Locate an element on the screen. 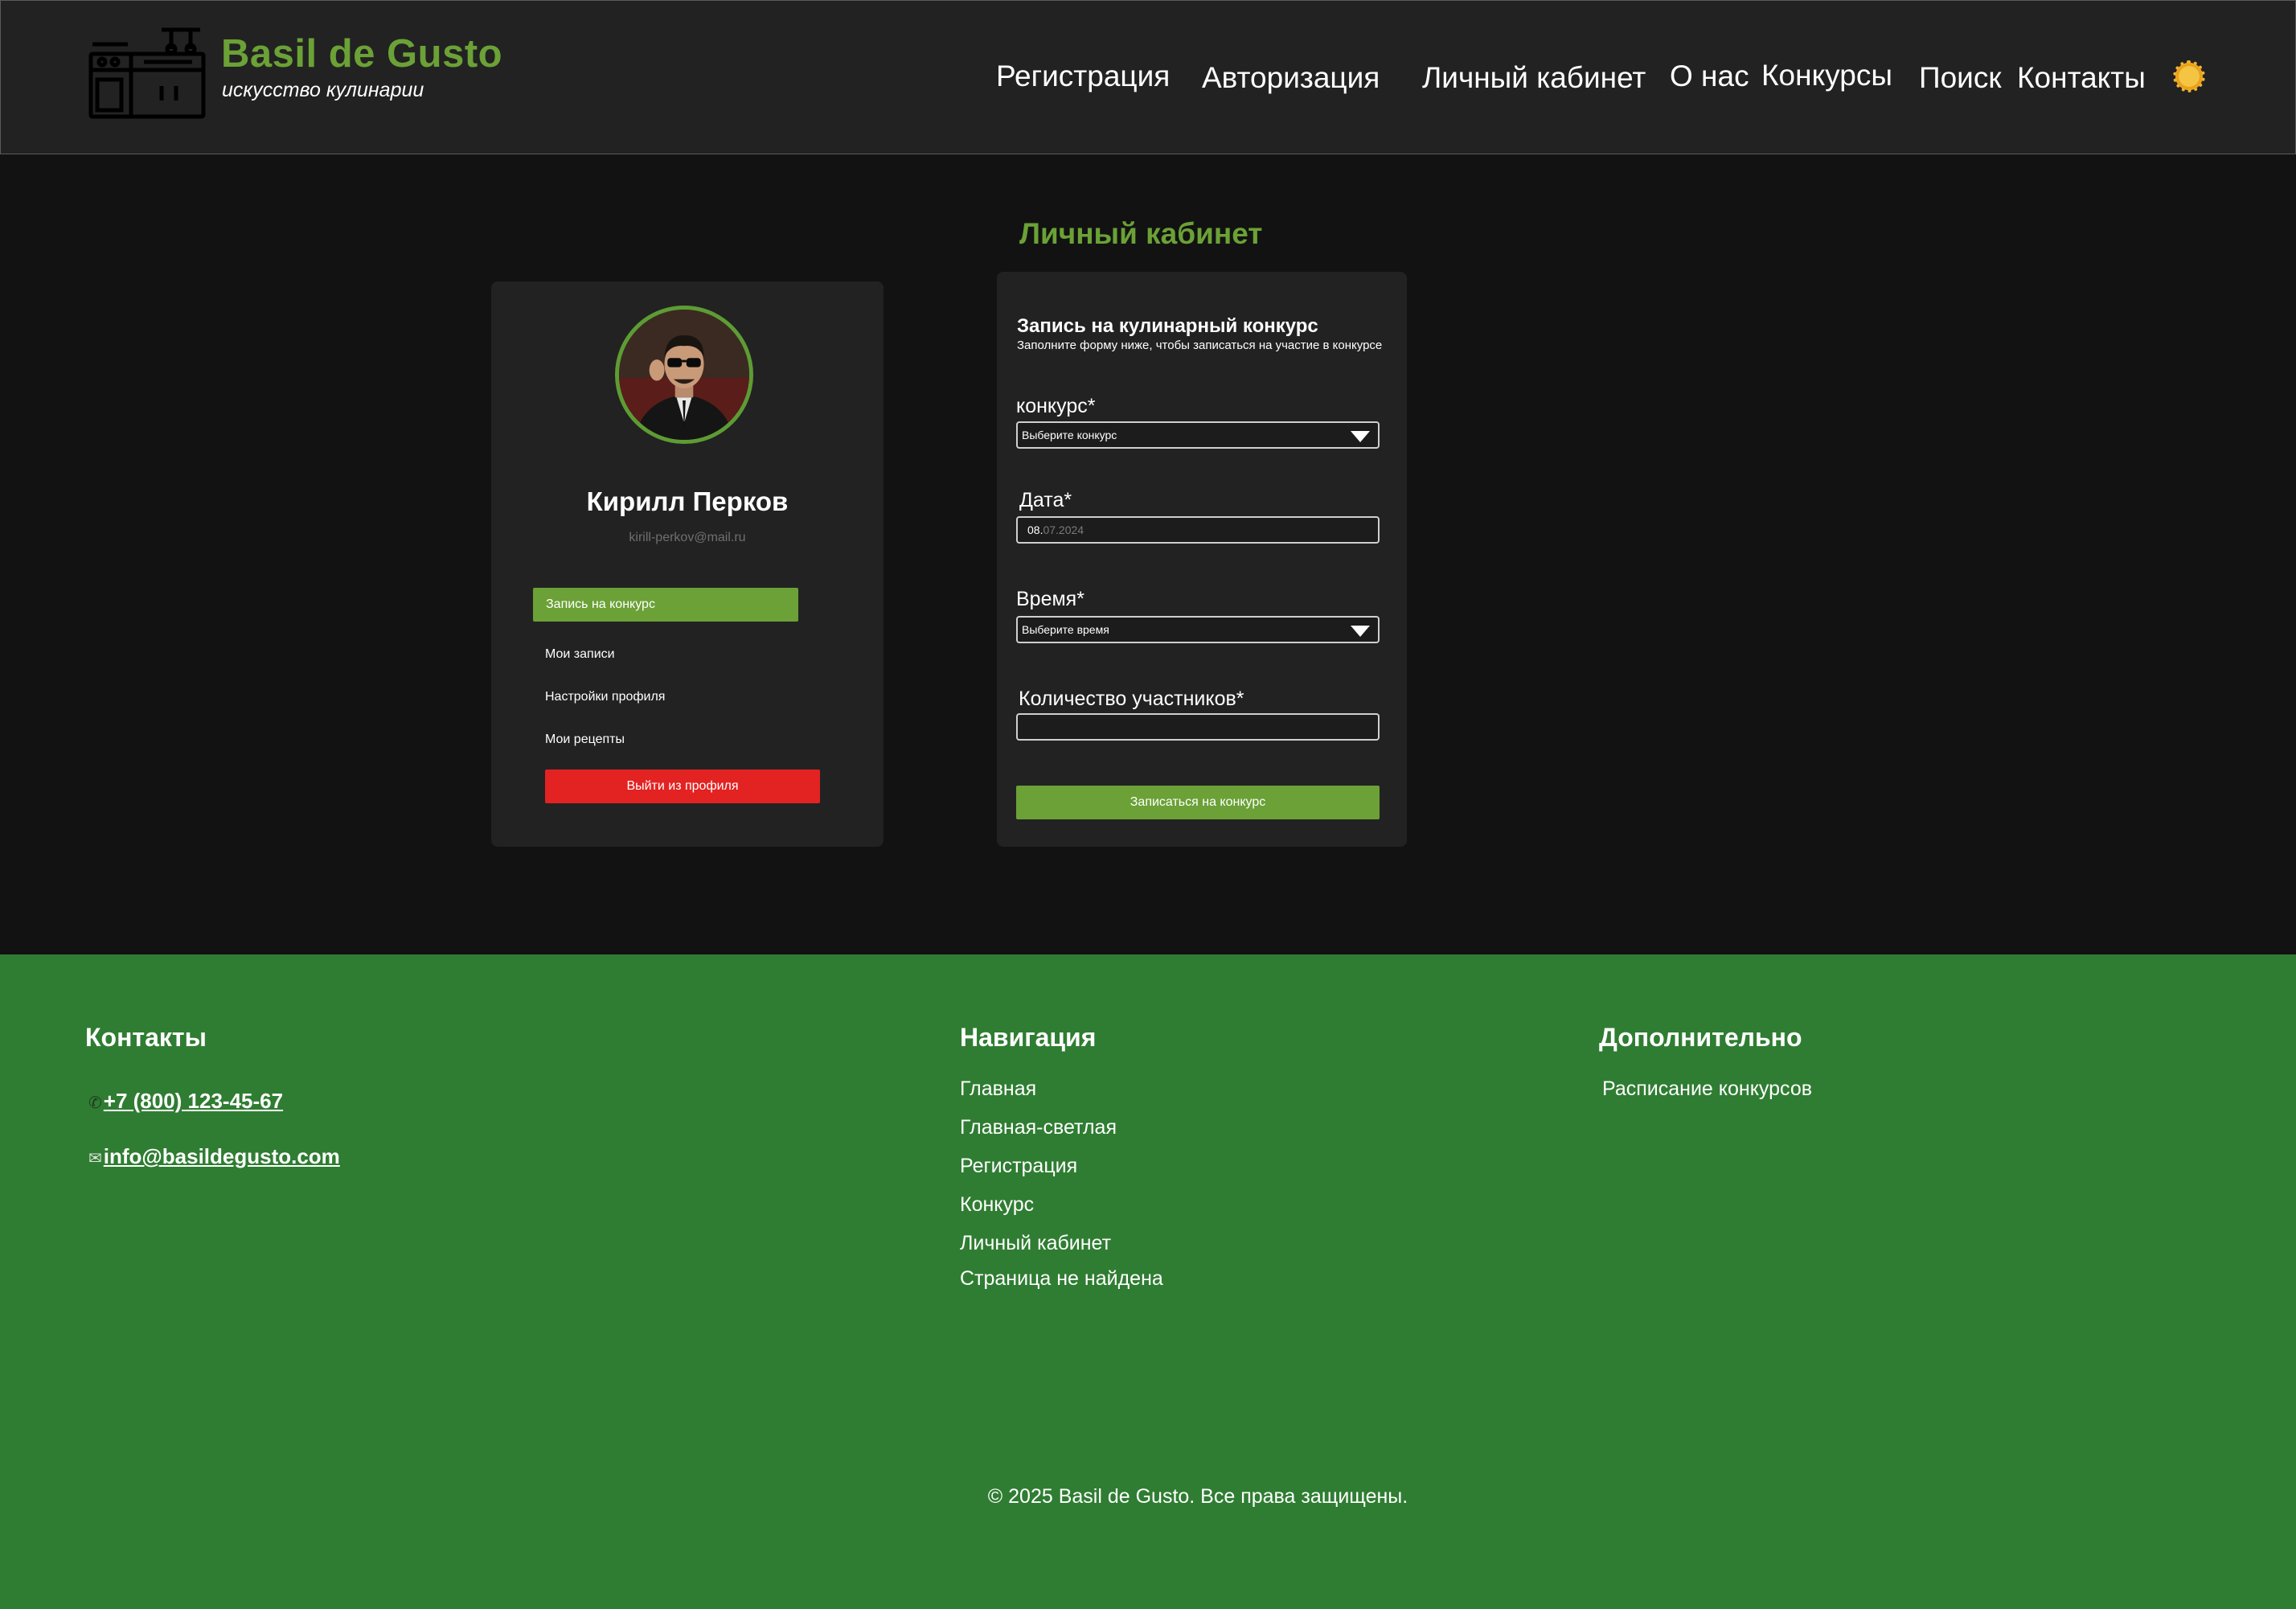  footer-phone-link: ✆+7 (800) 123-45-67 is located at coordinates (185, 1101).